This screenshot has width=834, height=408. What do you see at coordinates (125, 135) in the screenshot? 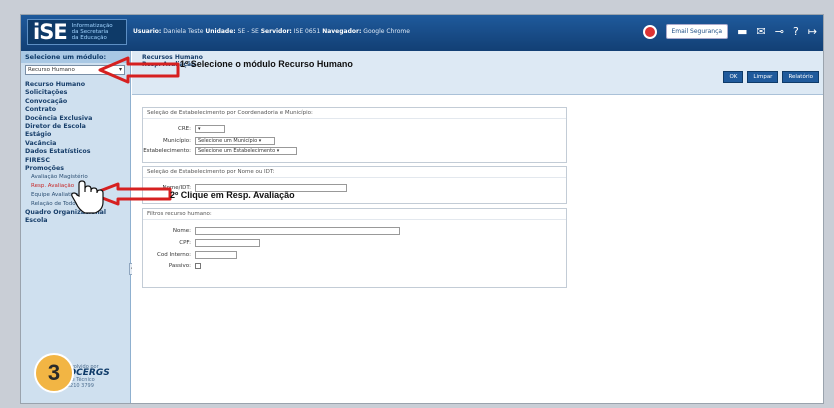
I see `annotation-arrows` at bounding box center [125, 135].